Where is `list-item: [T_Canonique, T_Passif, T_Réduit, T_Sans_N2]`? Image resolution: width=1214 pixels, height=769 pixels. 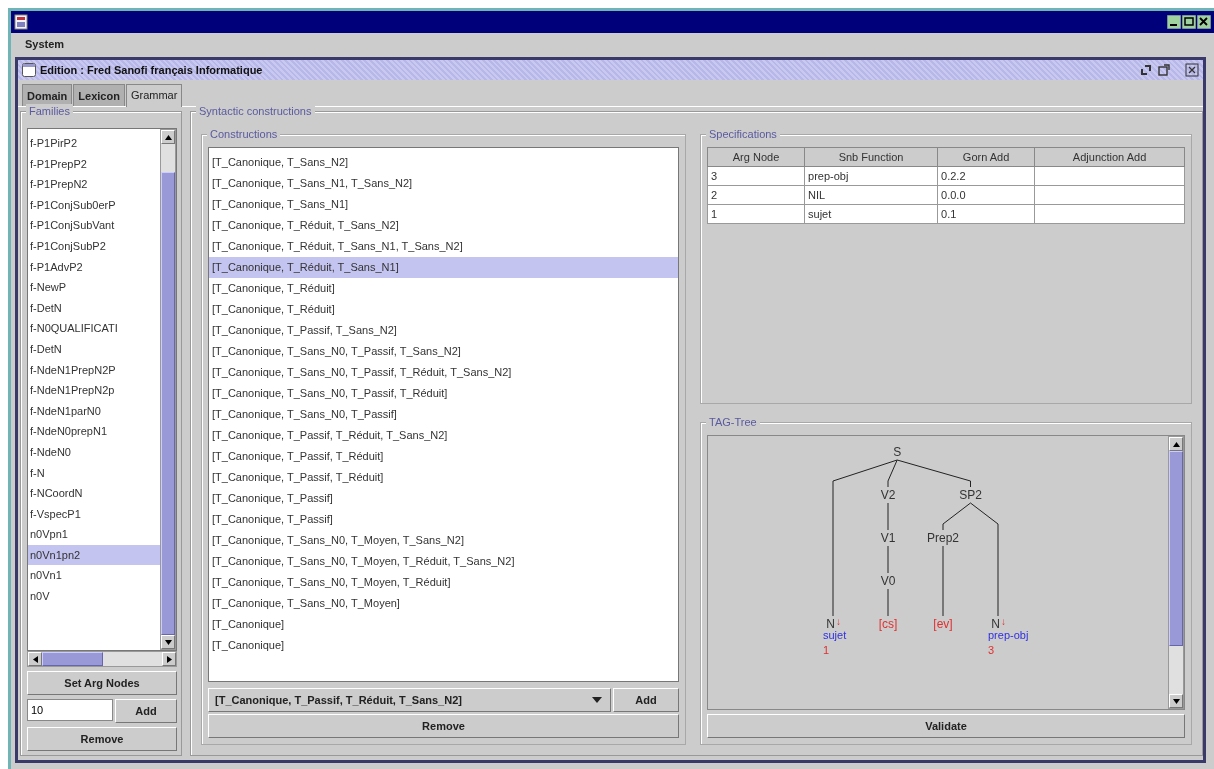 list-item: [T_Canonique, T_Passif, T_Réduit, T_Sans_N2] is located at coordinates (443, 435).